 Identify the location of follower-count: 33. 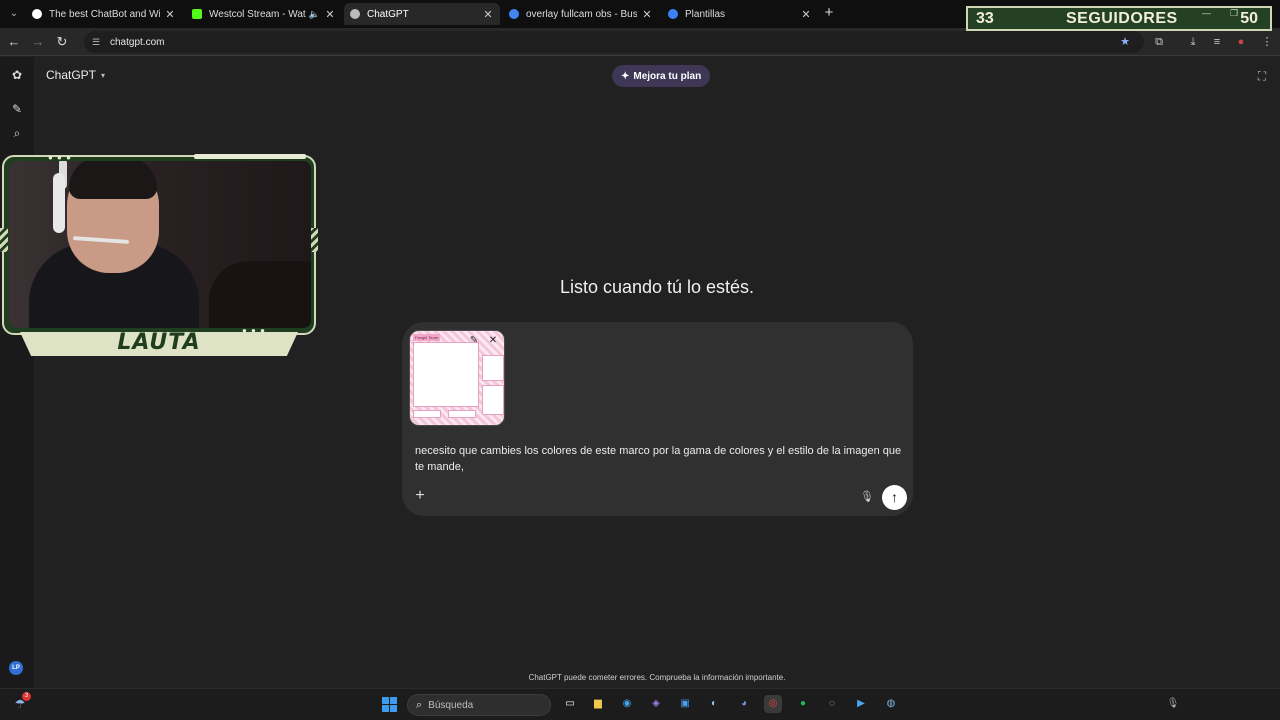
(985, 18).